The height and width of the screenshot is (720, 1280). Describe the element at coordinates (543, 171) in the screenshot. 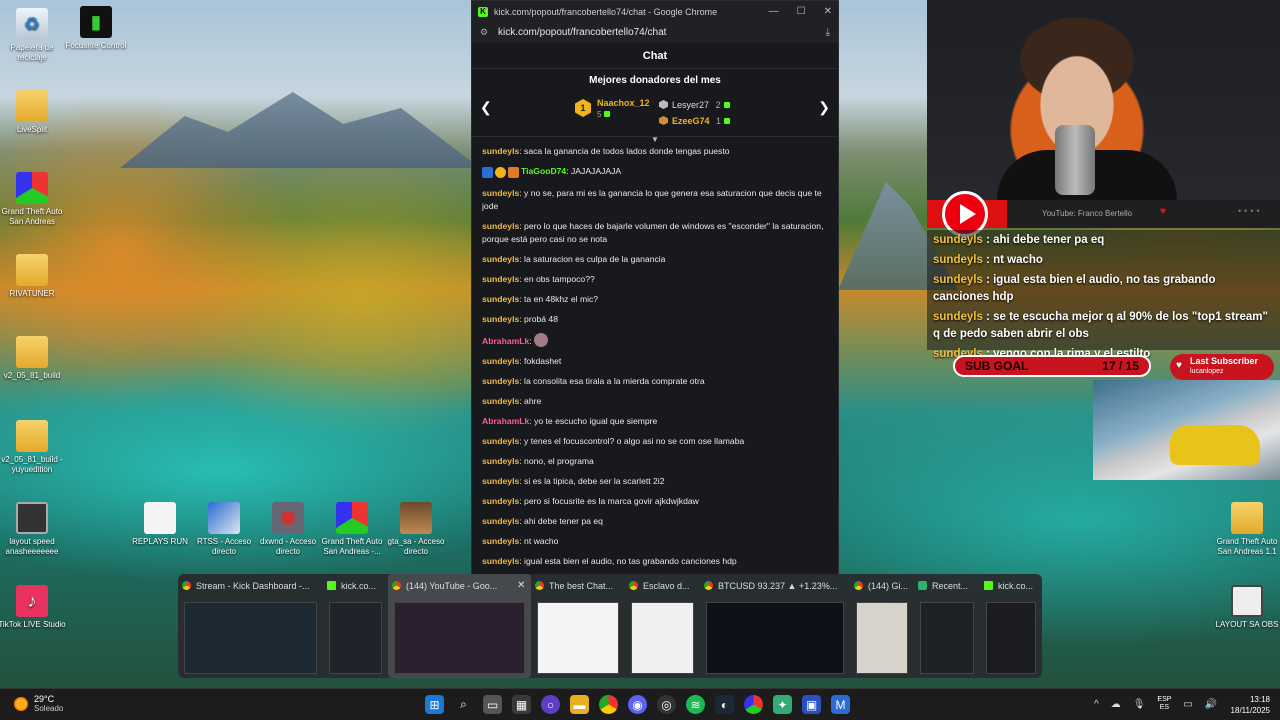

I see `chat-username: TiaGooD74` at that location.